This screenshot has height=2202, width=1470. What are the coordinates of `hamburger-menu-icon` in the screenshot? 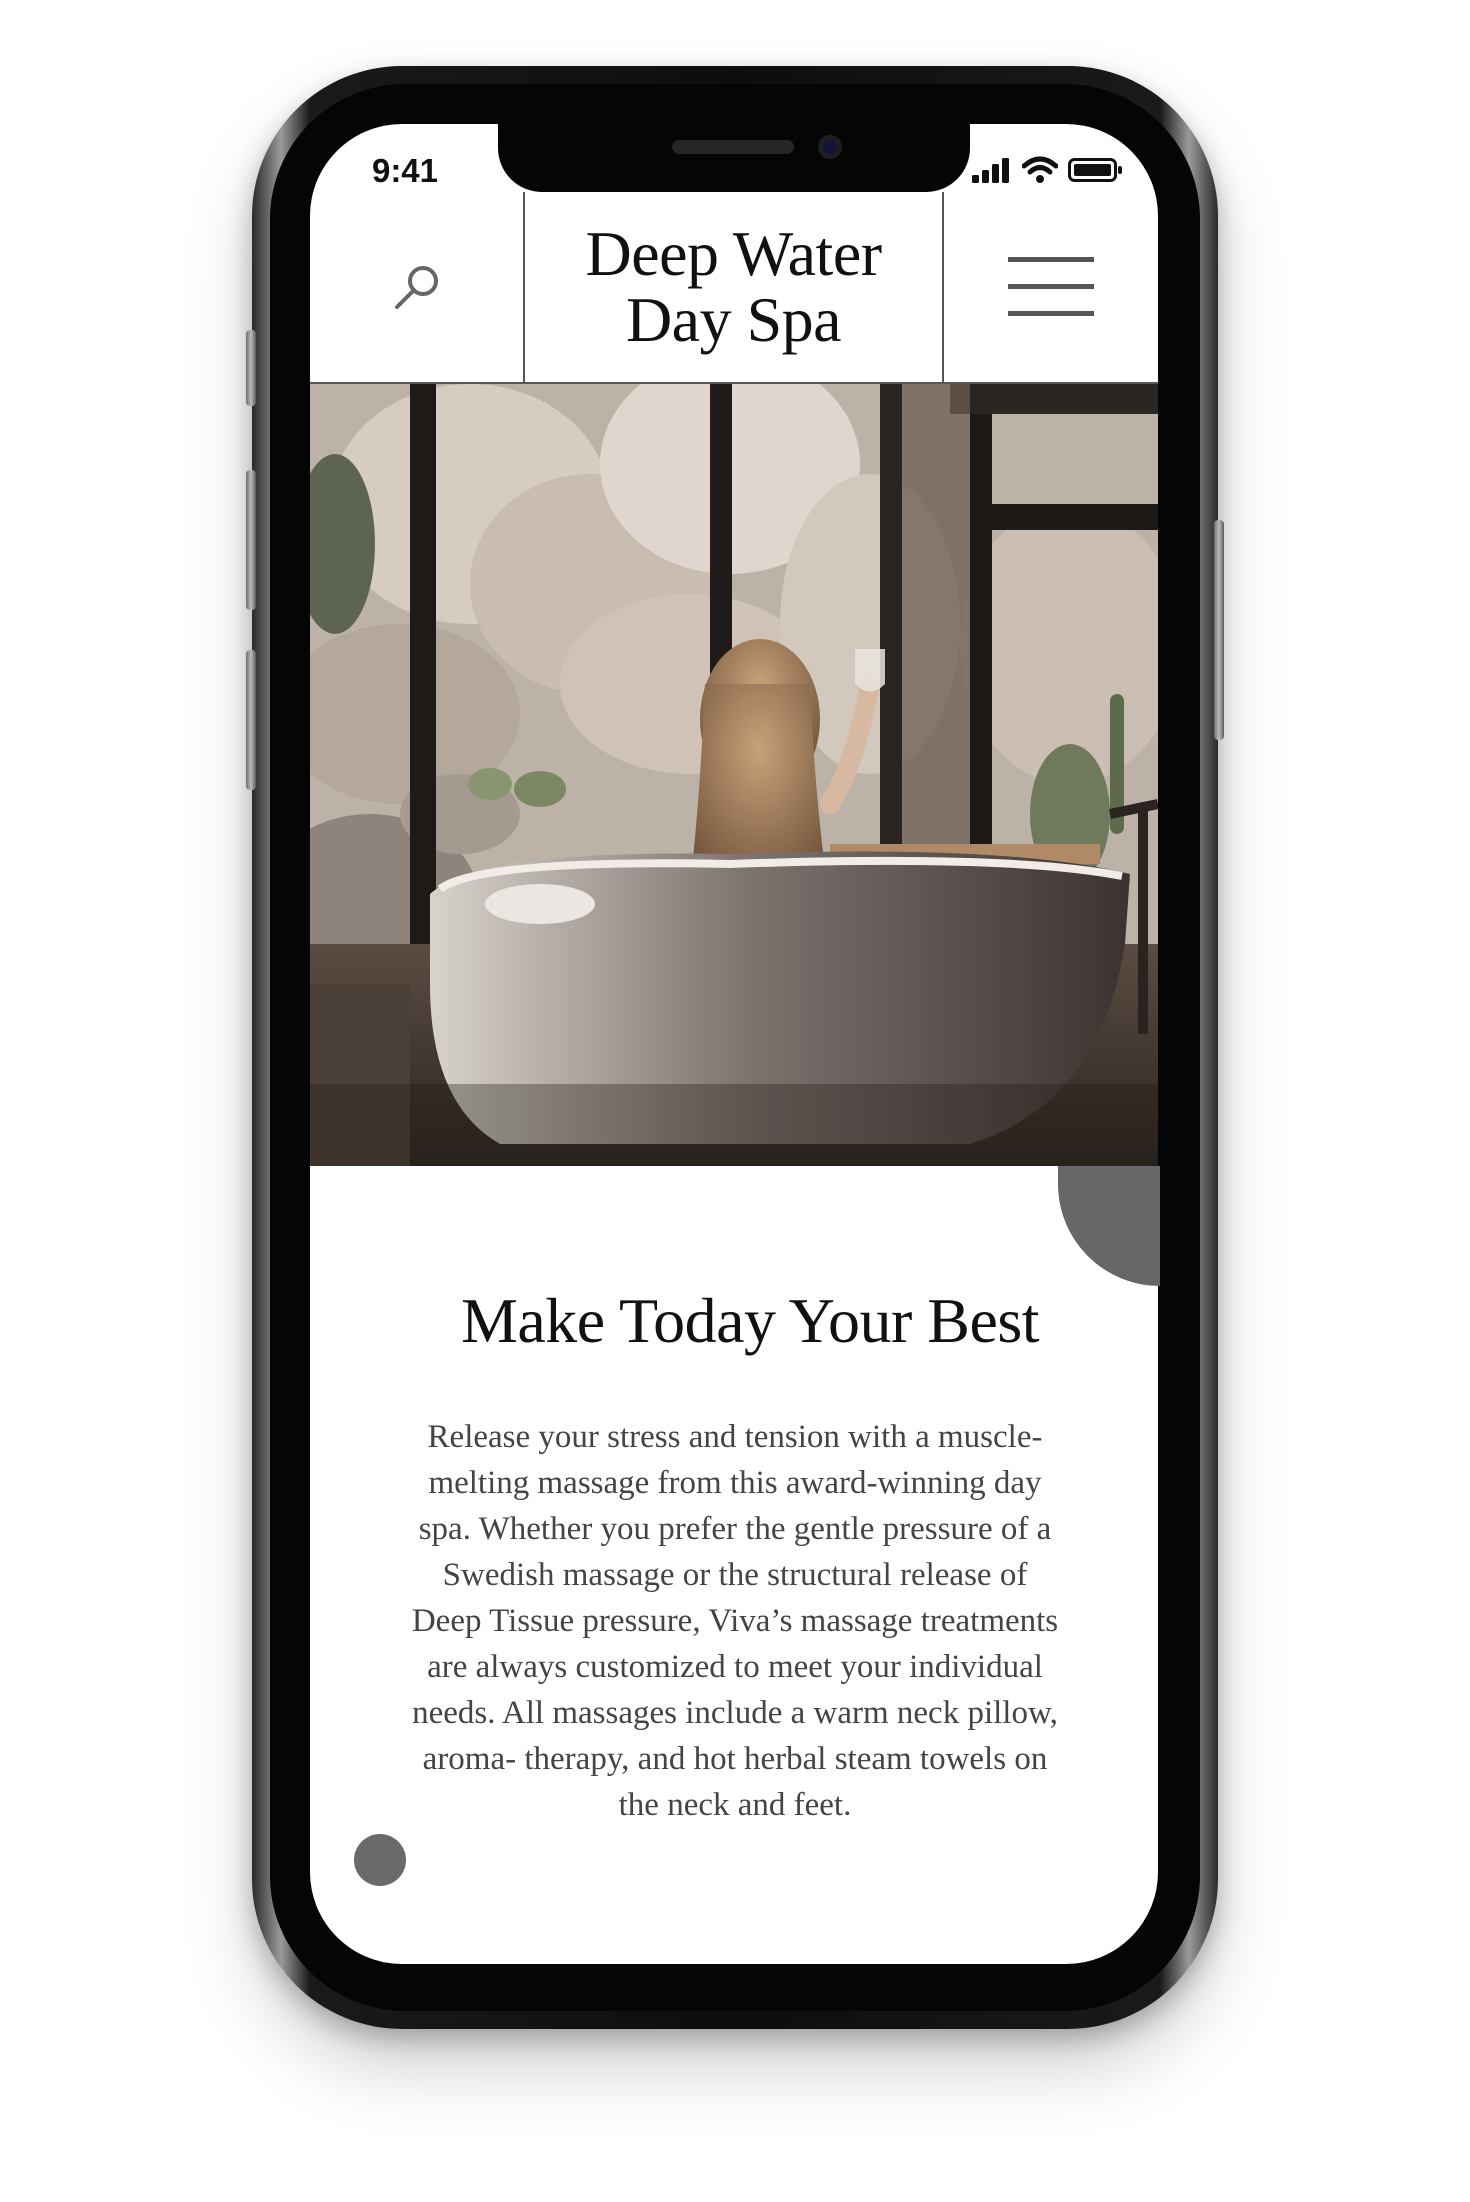 It's located at (1051, 286).